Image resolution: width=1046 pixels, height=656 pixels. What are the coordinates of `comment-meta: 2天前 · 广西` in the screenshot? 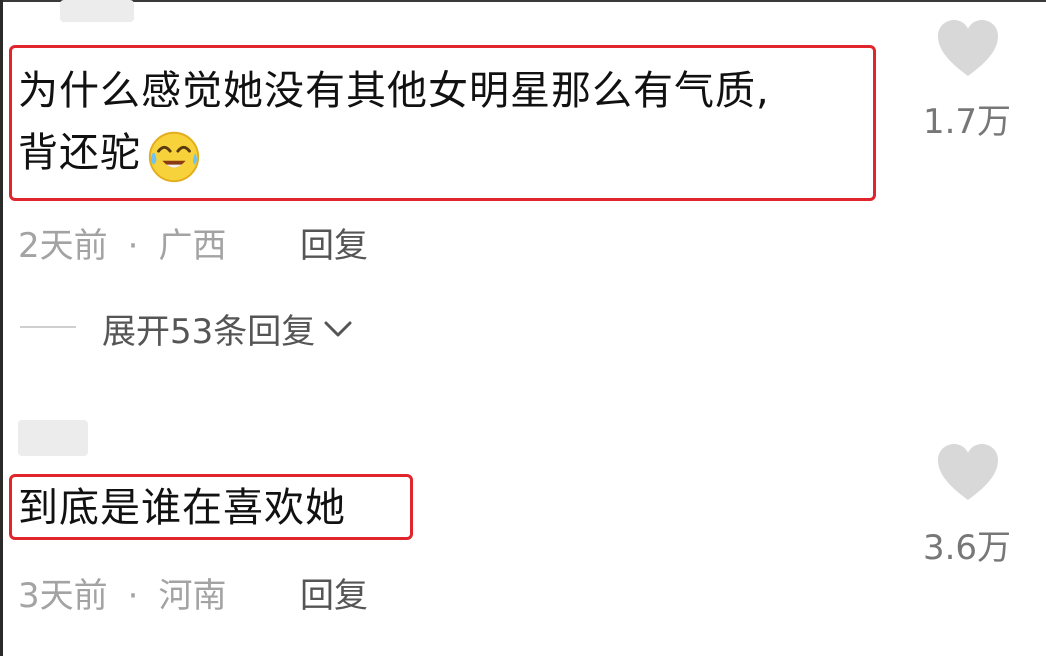 It's located at (122, 242).